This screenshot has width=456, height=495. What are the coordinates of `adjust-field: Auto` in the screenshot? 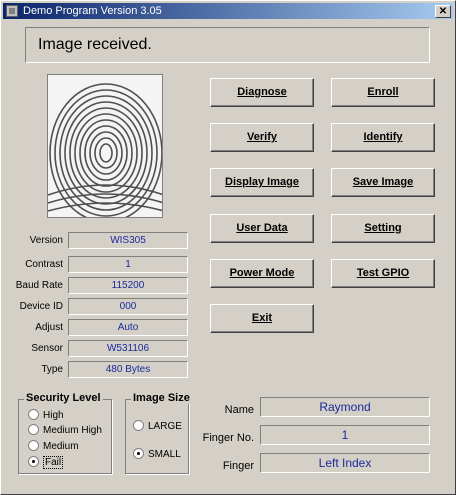 It's located at (128, 327).